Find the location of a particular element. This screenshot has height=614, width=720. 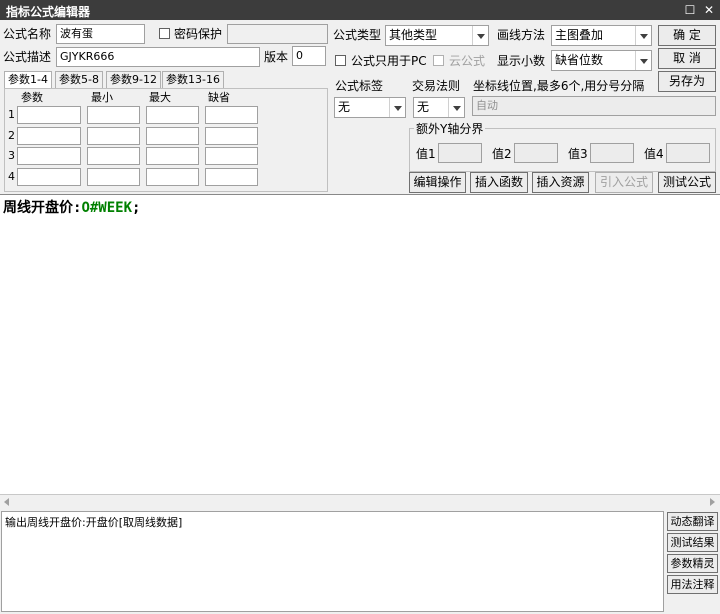

param-row-label: 3 is located at coordinates (11, 155).